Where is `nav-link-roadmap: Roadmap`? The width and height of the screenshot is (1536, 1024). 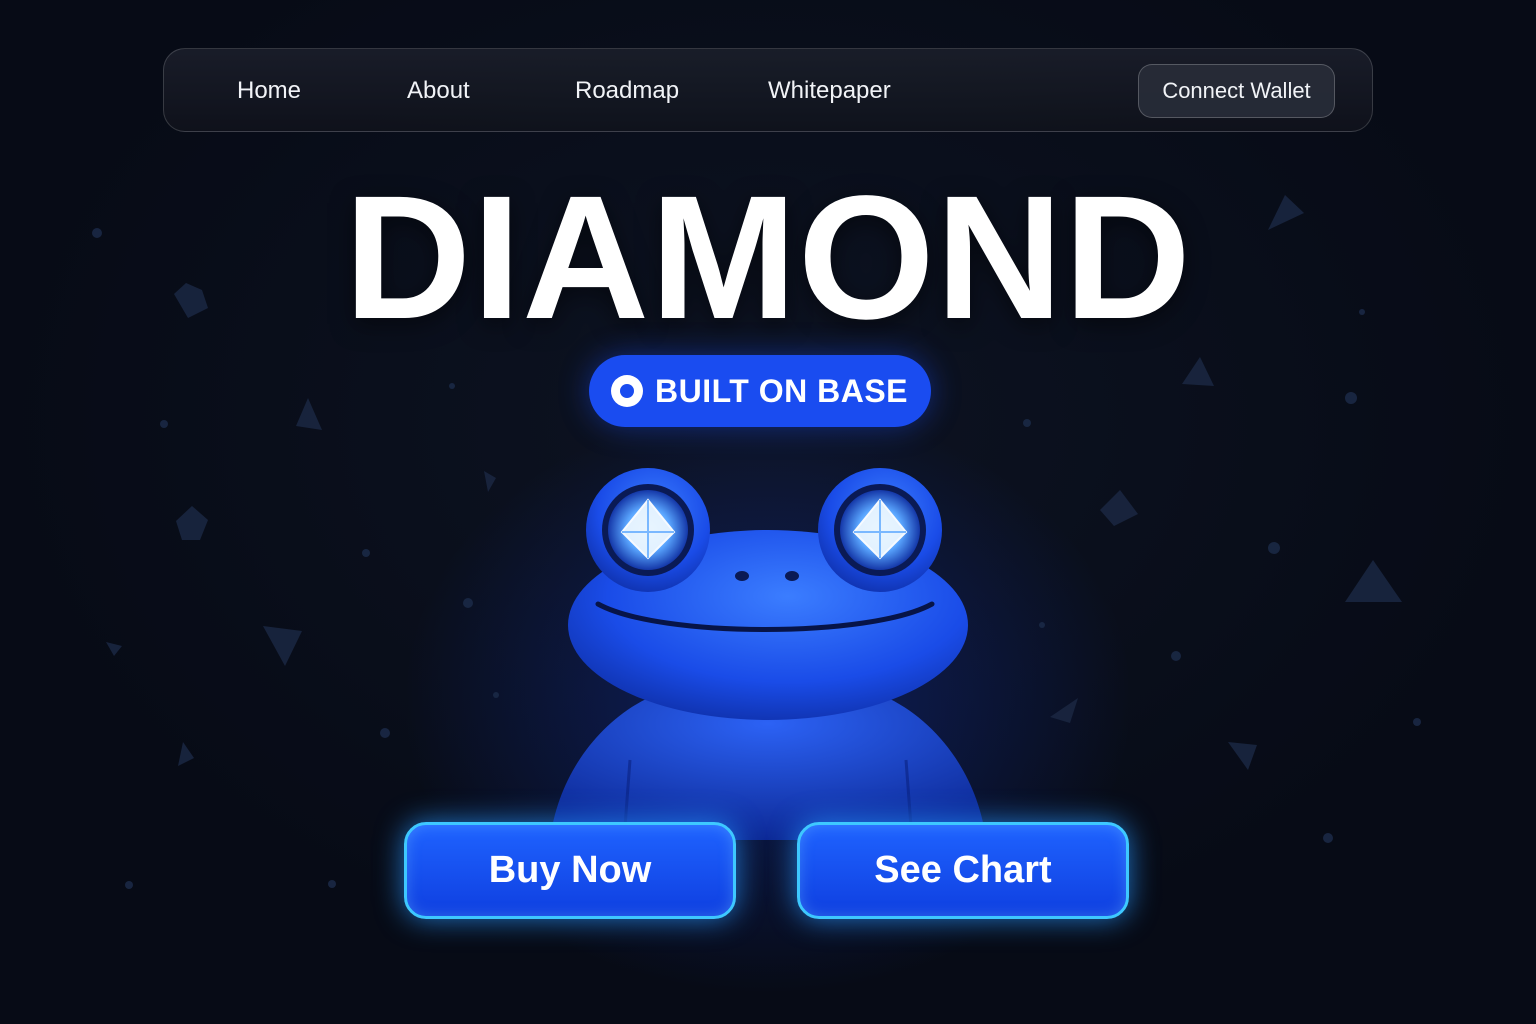
nav-link-roadmap: Roadmap is located at coordinates (627, 91).